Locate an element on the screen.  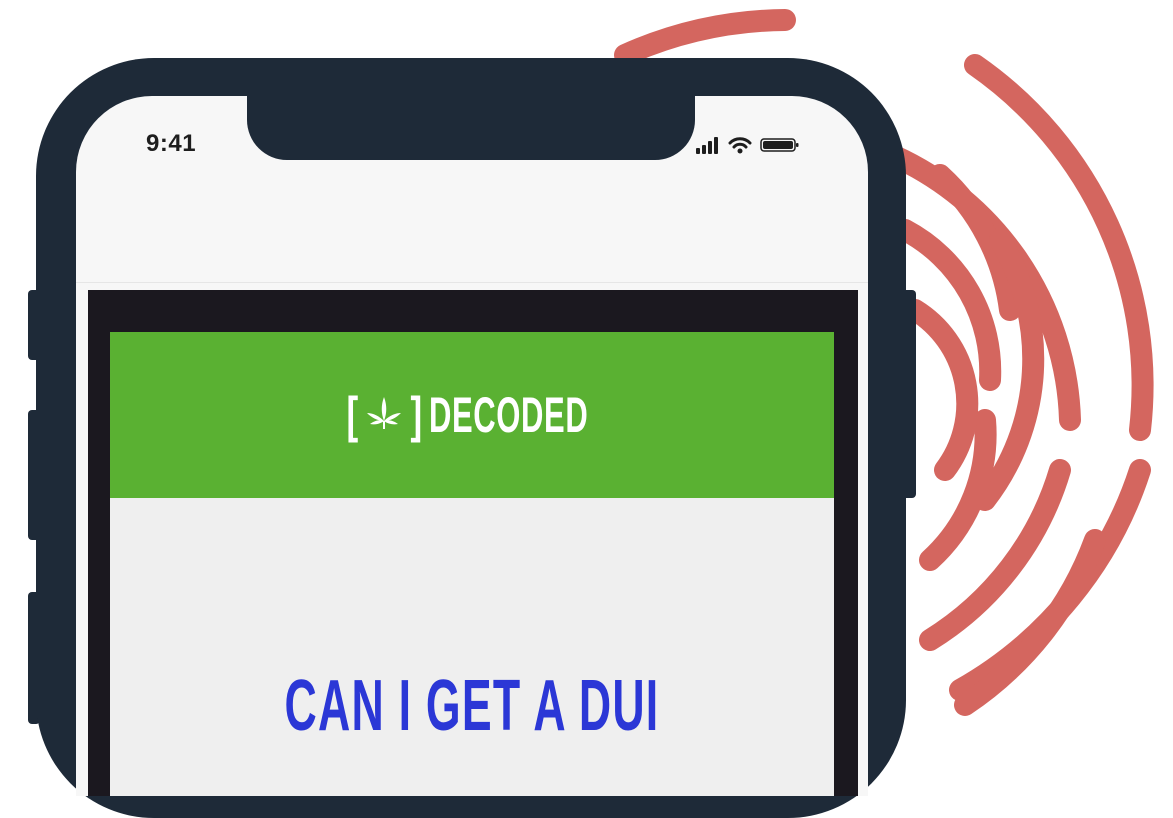
wifi-icon is located at coordinates (740, 147).